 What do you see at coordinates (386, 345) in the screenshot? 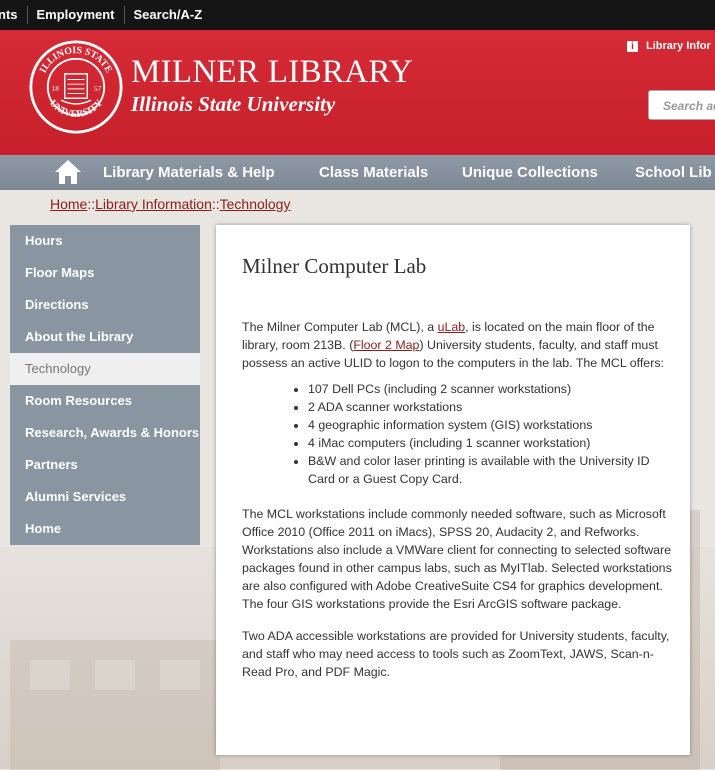
I see `floor-2-map-link: Floor 2 Map` at bounding box center [386, 345].